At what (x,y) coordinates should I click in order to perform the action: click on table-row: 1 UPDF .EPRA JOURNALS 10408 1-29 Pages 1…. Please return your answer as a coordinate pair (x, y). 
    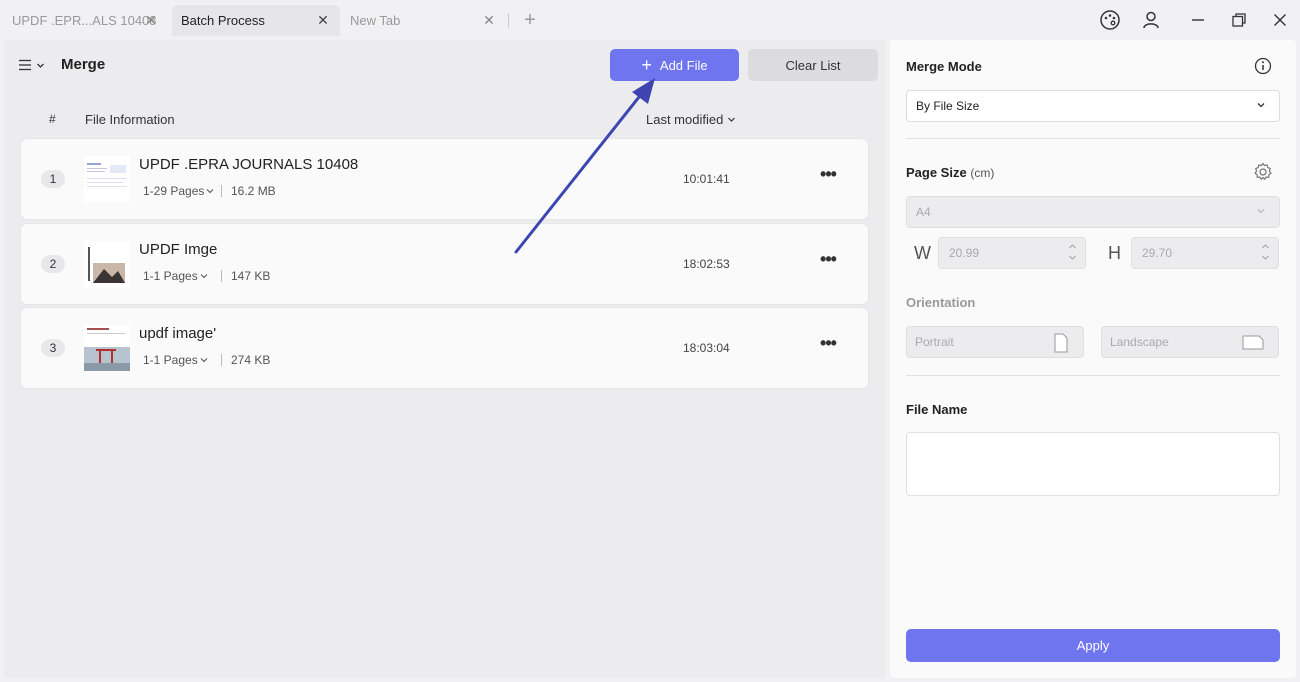
    Looking at the image, I should click on (444, 179).